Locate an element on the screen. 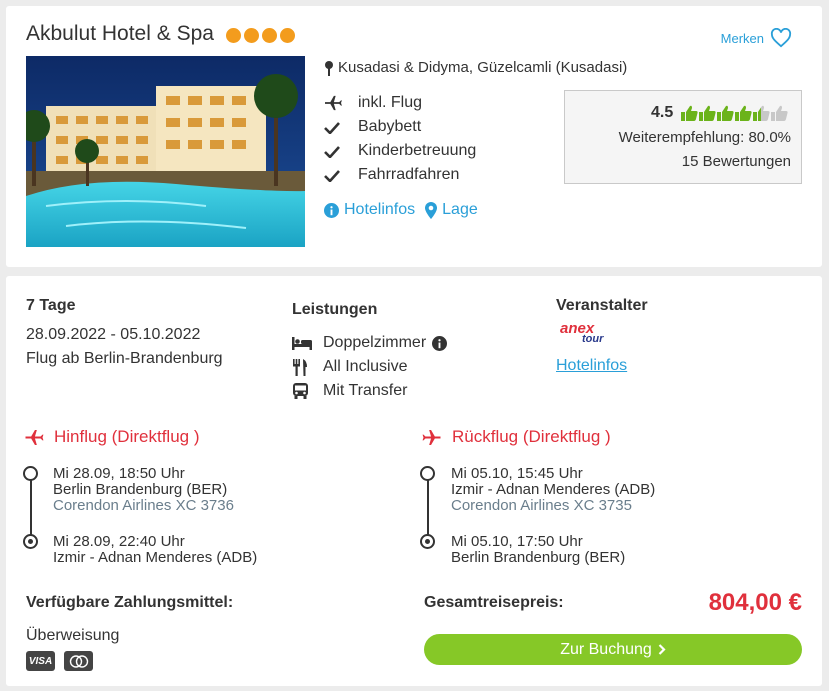 This screenshot has height=691, width=829. payment-method: Überweisung is located at coordinates (73, 635).